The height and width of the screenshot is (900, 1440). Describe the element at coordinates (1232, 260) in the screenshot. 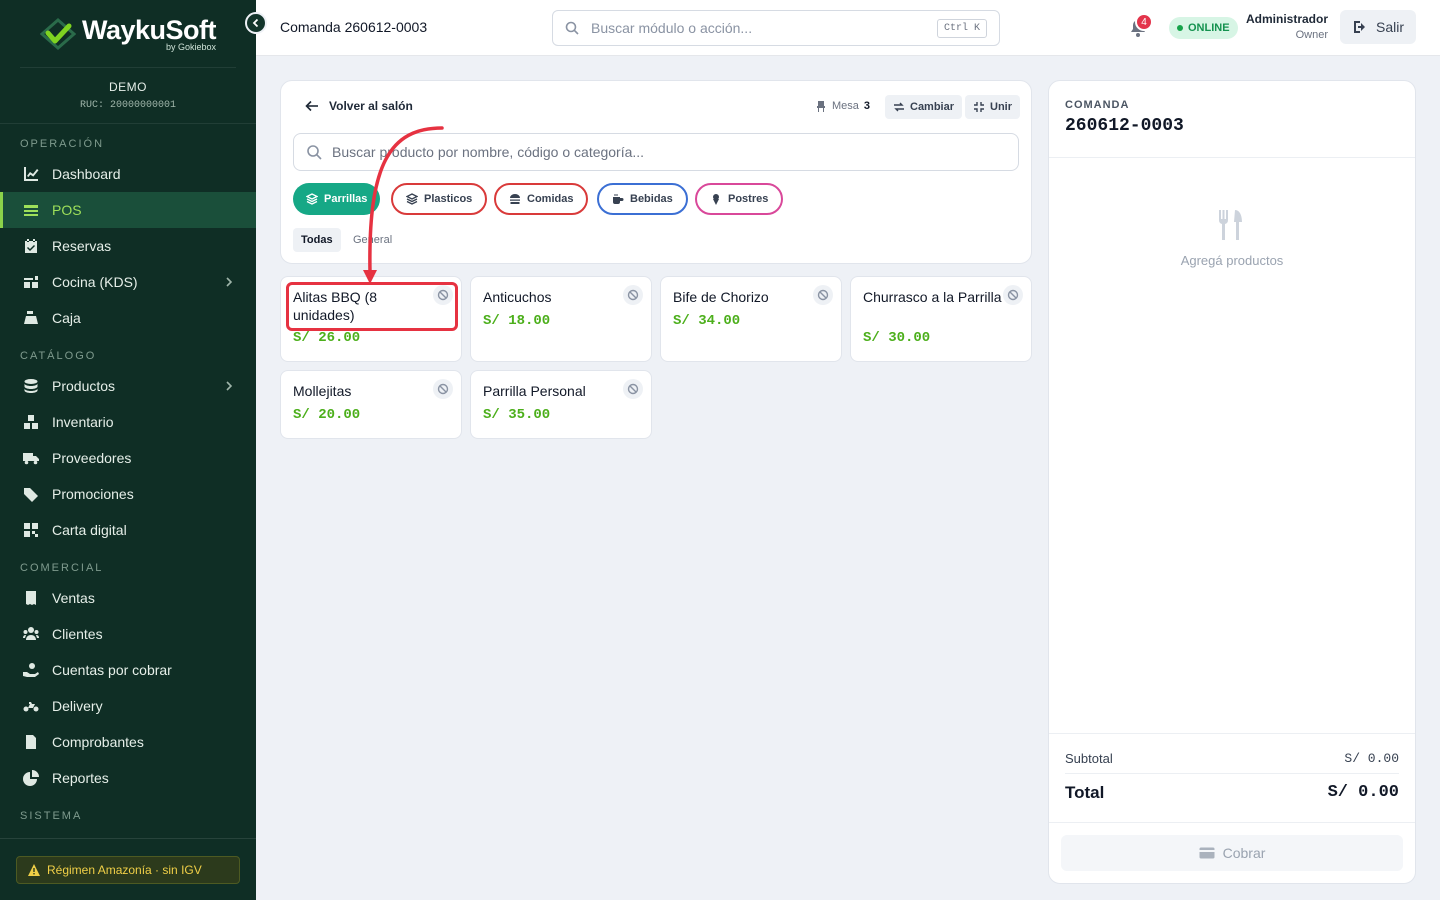

I see `empty-order-message: Agregá productos` at that location.